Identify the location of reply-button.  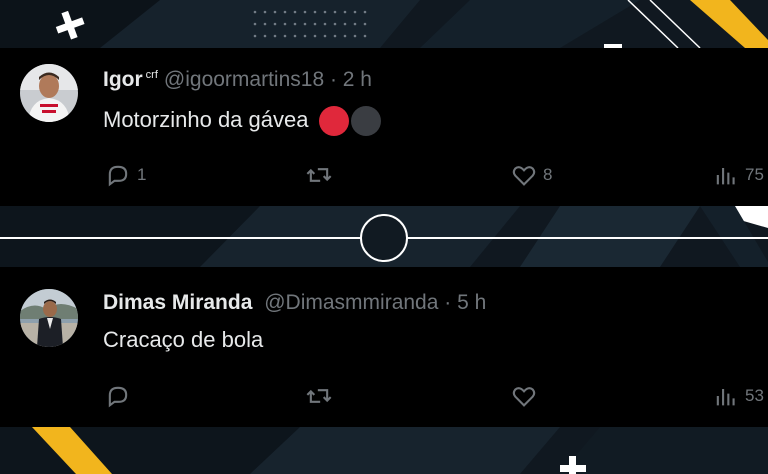
(120, 396).